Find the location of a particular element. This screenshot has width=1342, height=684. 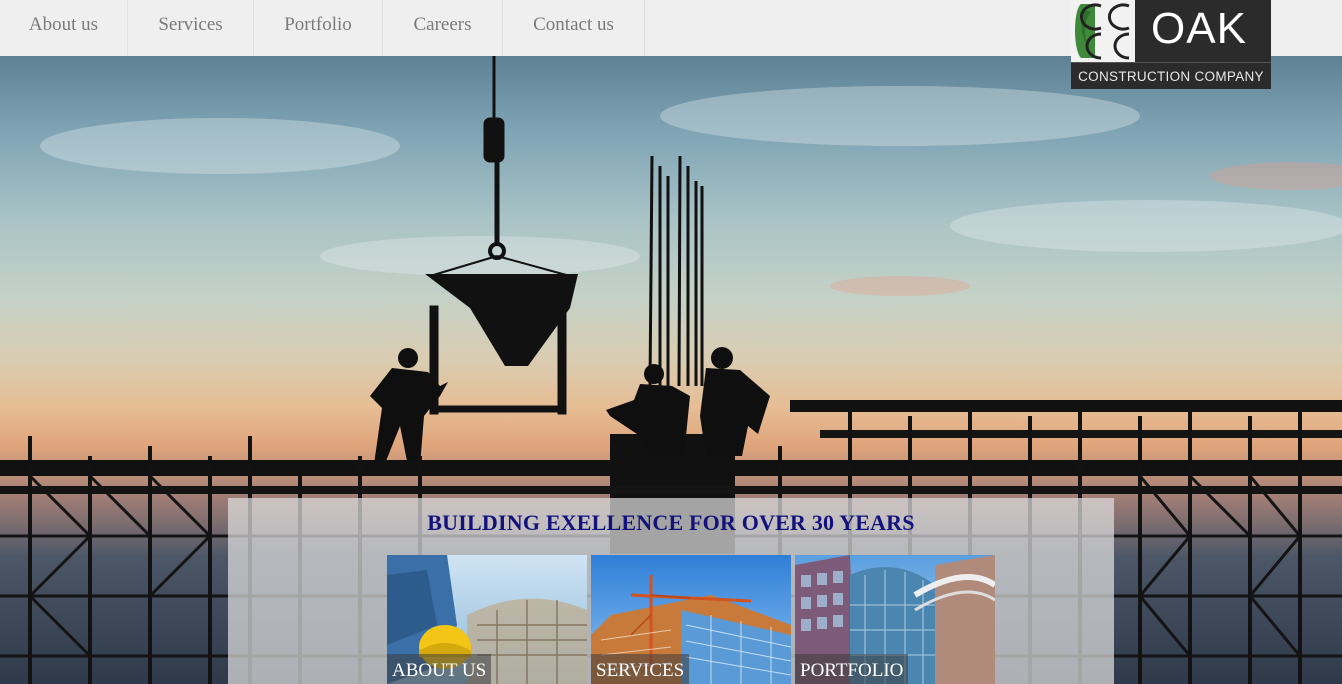

nav-services: Services is located at coordinates (191, 28).